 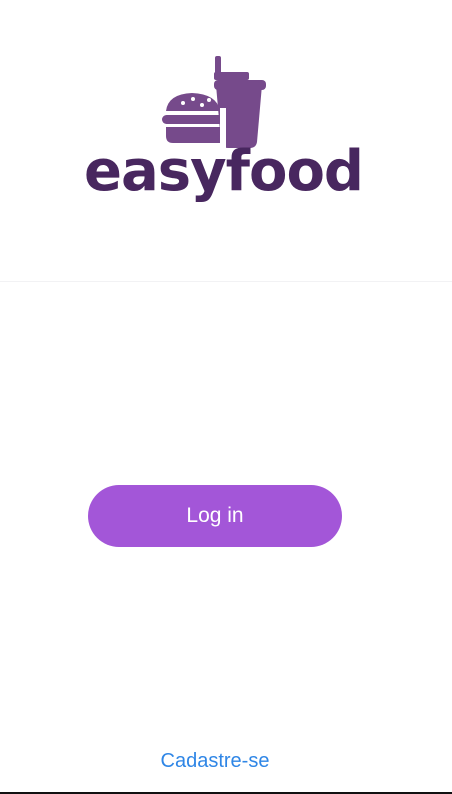 I want to click on easyfood-logo: easyfood, so click(x=222, y=139).